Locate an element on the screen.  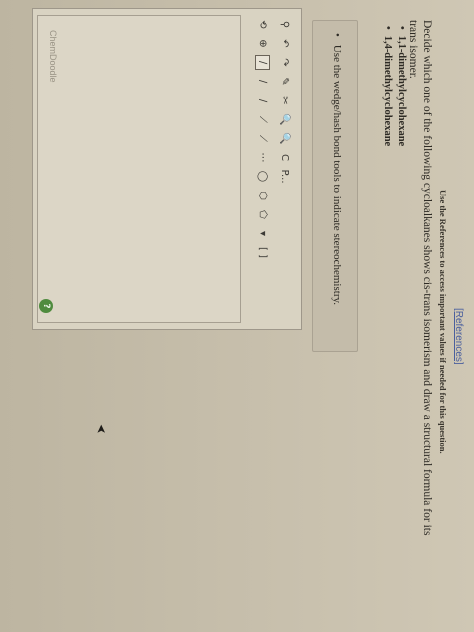
rotate-icon: ⟲ is located at coordinates (263, 24).